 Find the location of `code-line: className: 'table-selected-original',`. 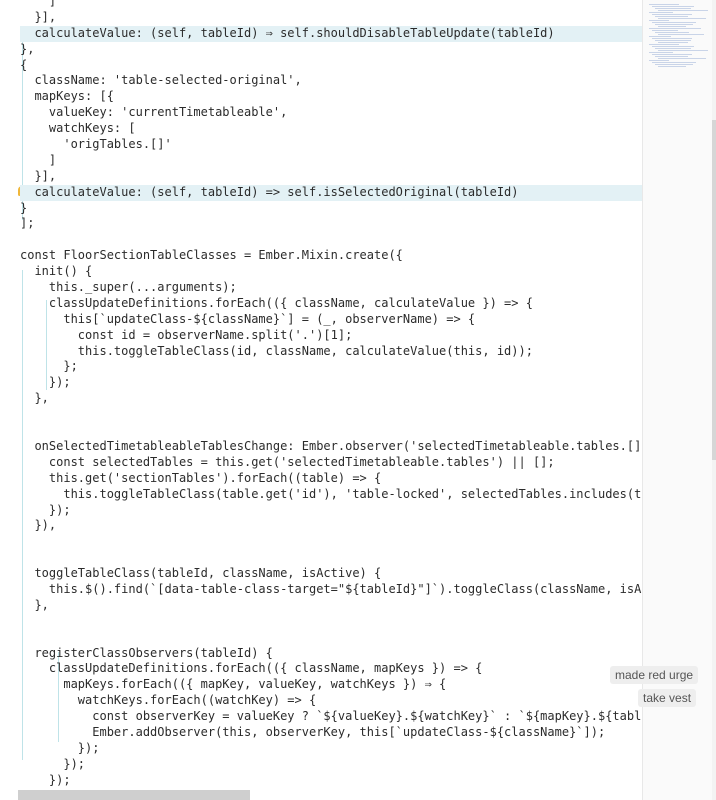

code-line: className: 'table-selected-original', is located at coordinates (331, 81).